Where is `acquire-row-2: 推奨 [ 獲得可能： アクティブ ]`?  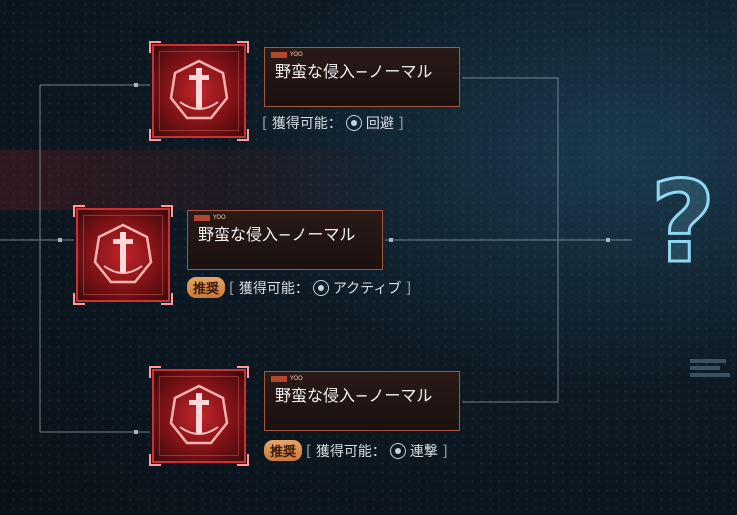
acquire-row-2: 推奨 [ 獲得可能： アクティブ ] is located at coordinates (299, 287).